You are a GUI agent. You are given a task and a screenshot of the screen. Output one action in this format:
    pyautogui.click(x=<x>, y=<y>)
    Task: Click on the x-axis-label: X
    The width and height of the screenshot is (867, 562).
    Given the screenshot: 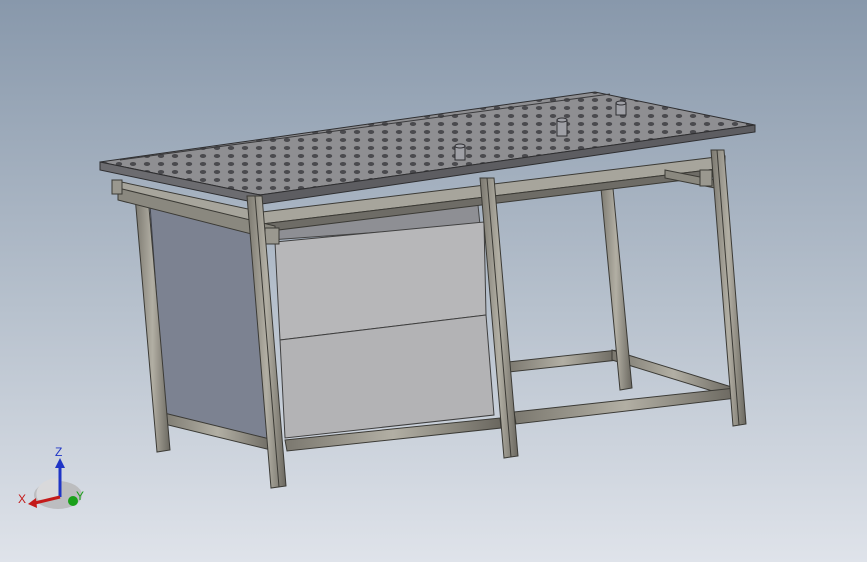 What is the action you would take?
    pyautogui.click(x=22, y=499)
    